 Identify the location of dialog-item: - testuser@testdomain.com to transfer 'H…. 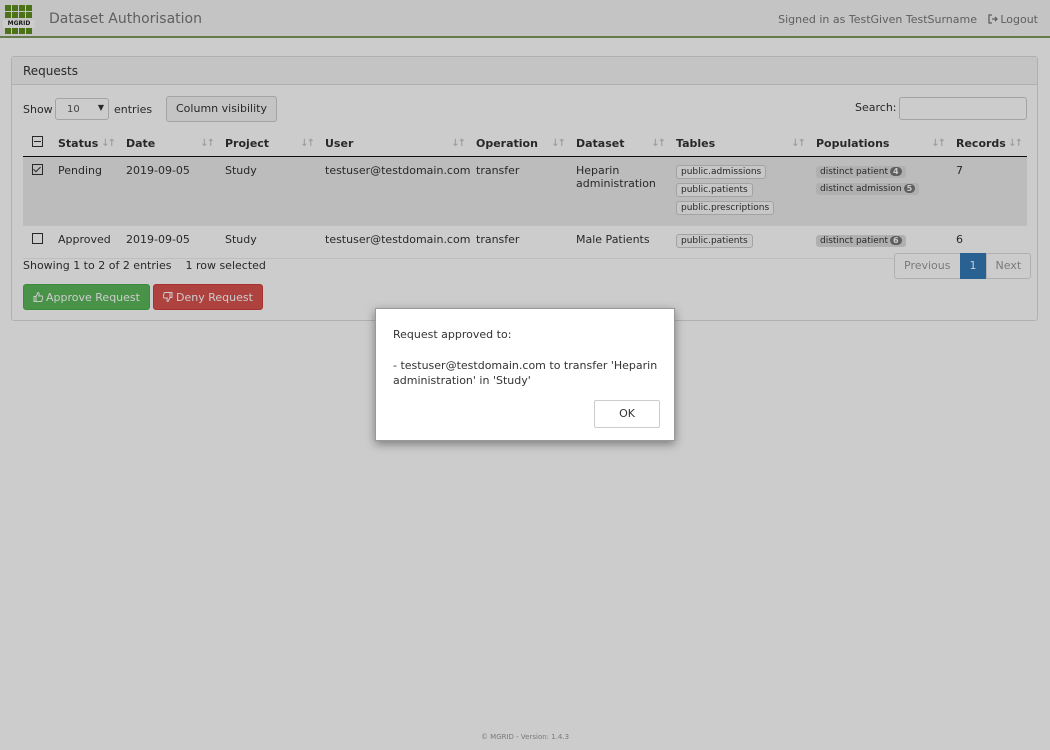
(525, 373).